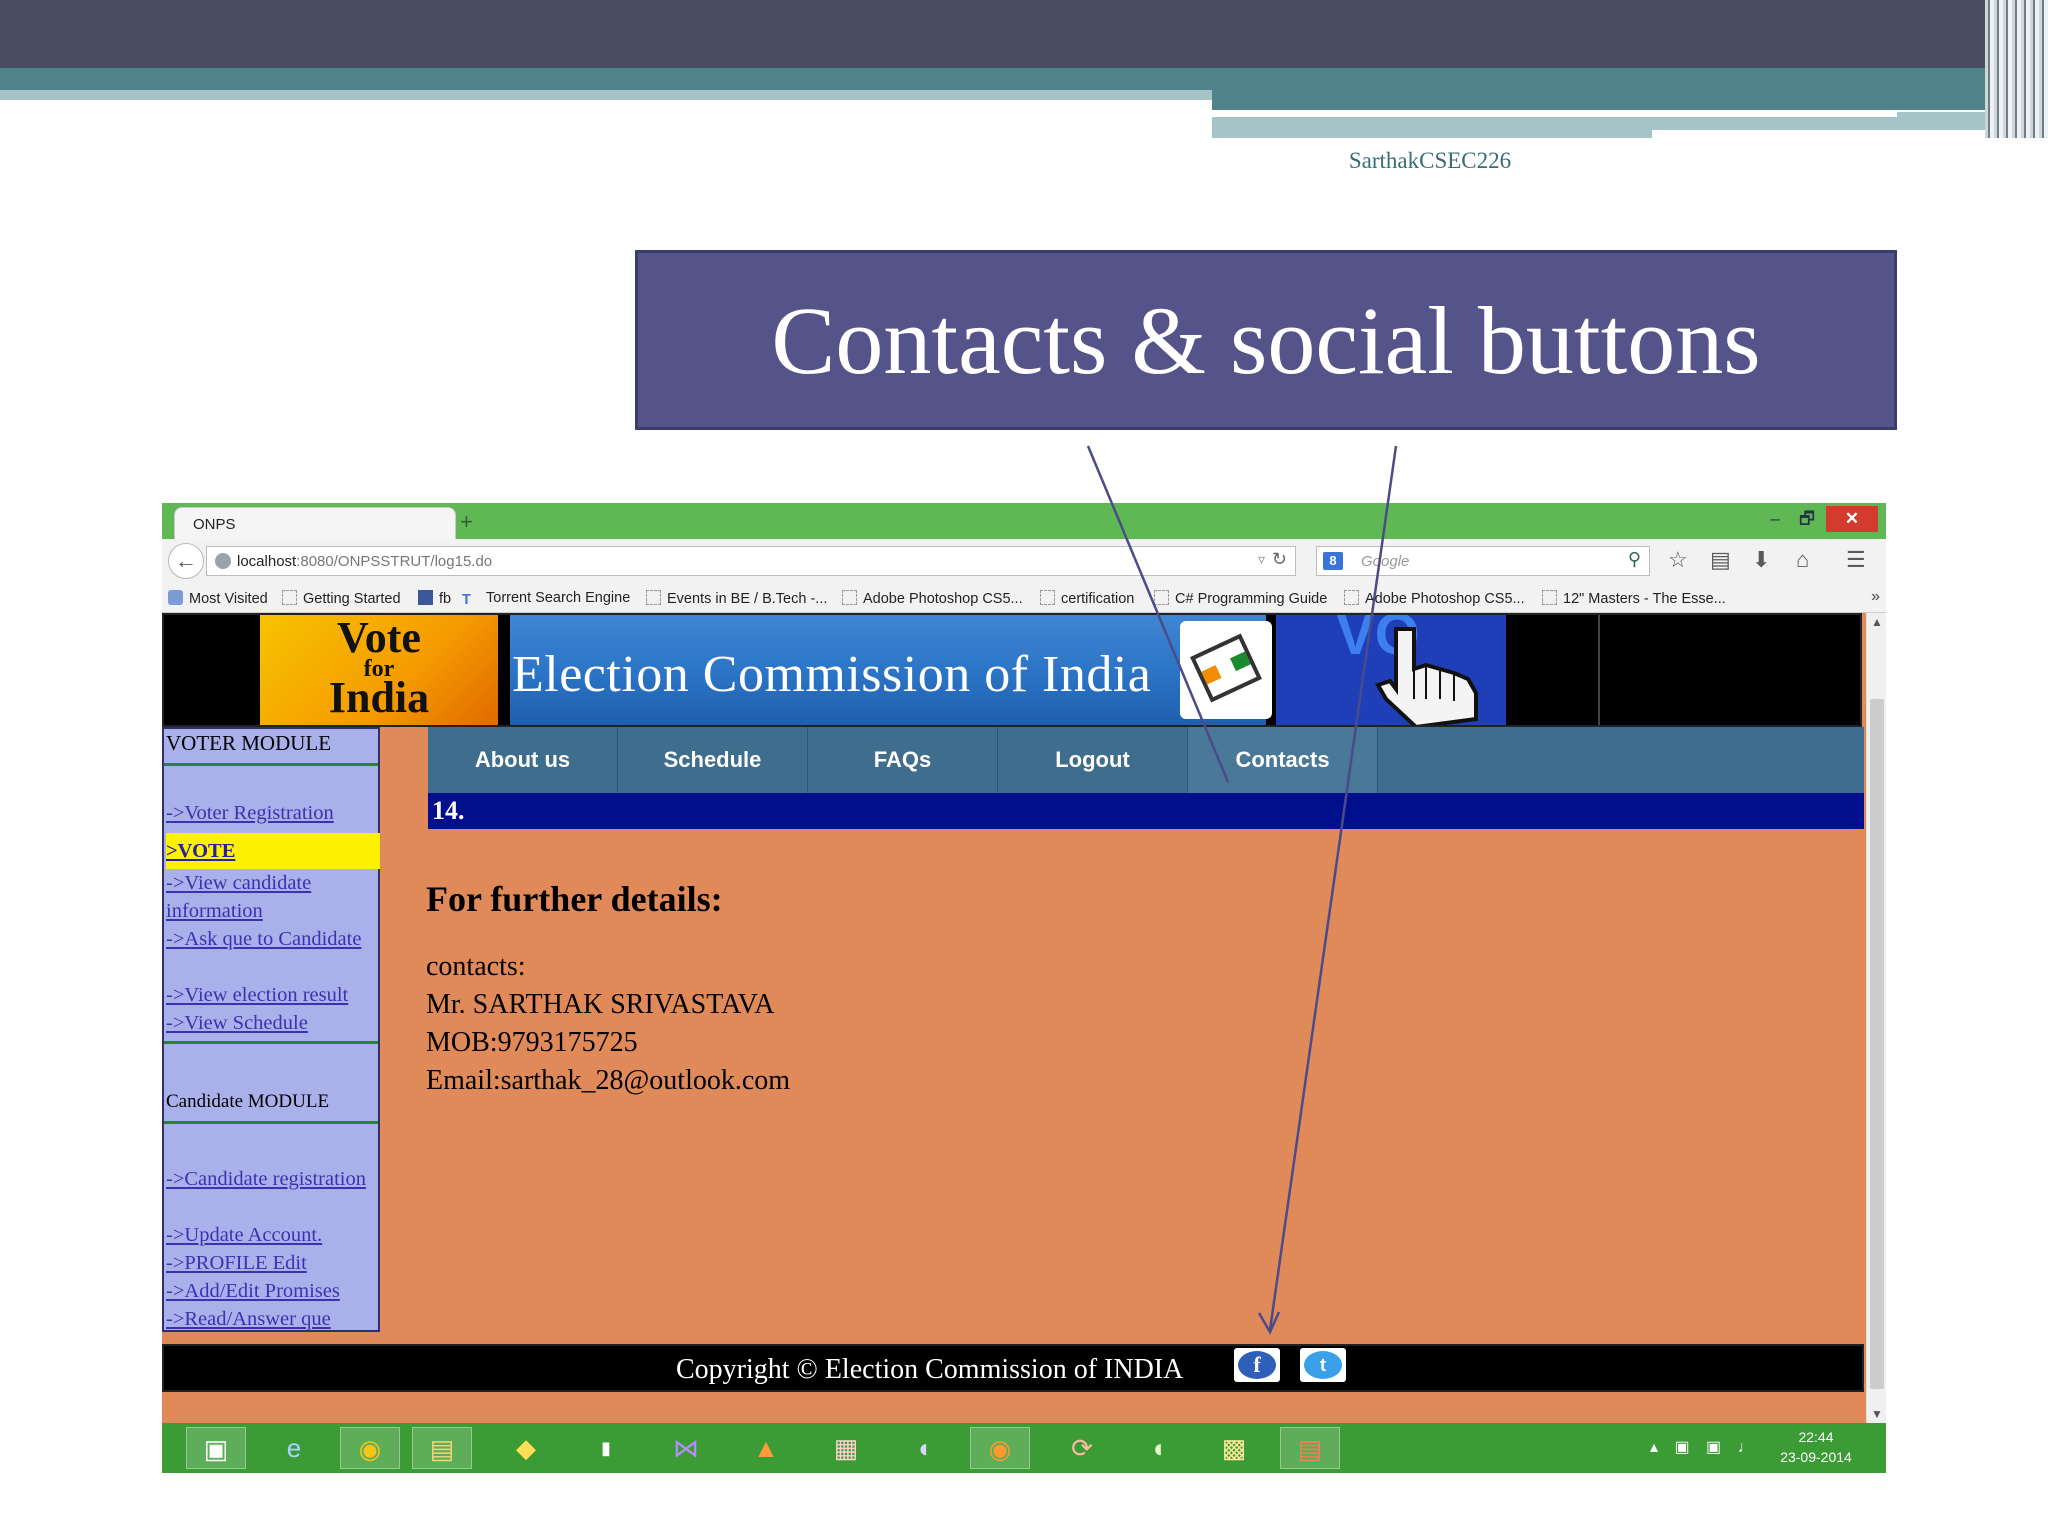  Describe the element at coordinates (532, 1042) in the screenshot. I see `contact-mobile: MOB:9793175725` at that location.